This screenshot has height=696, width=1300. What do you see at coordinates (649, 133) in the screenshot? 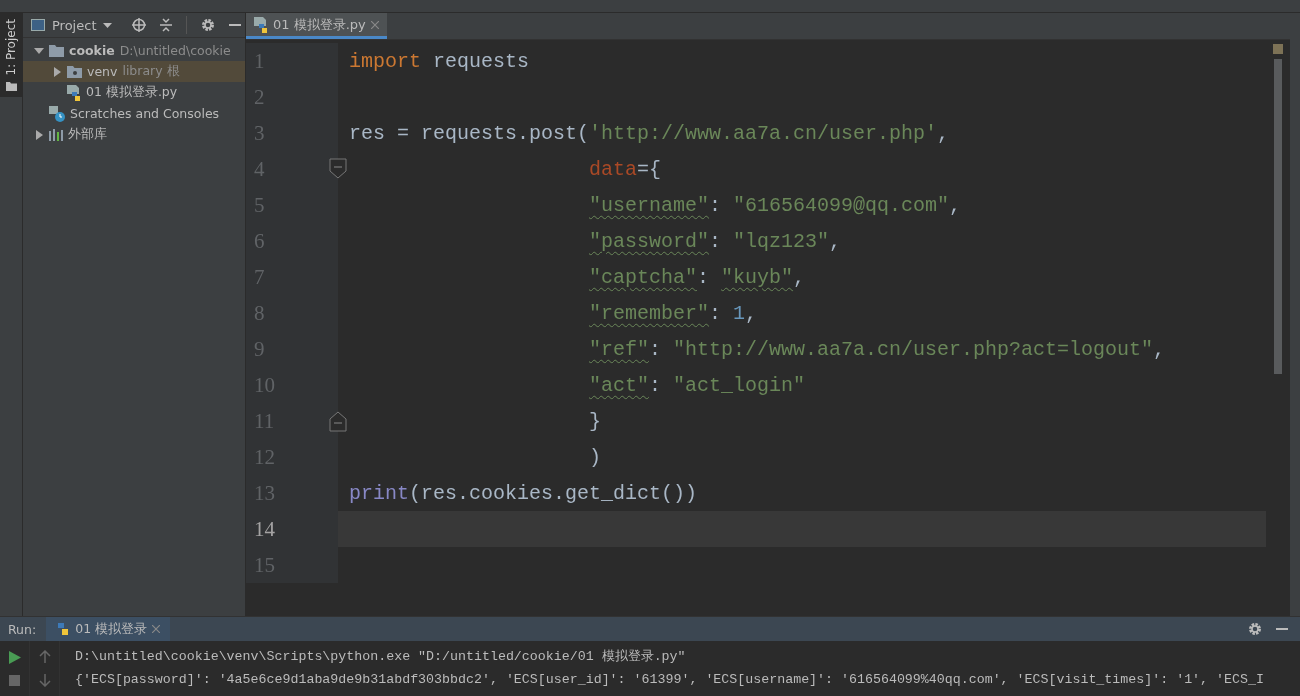
I see `code-line: res = requests.post('http://www.aa7a.cn/user.php',` at bounding box center [649, 133].